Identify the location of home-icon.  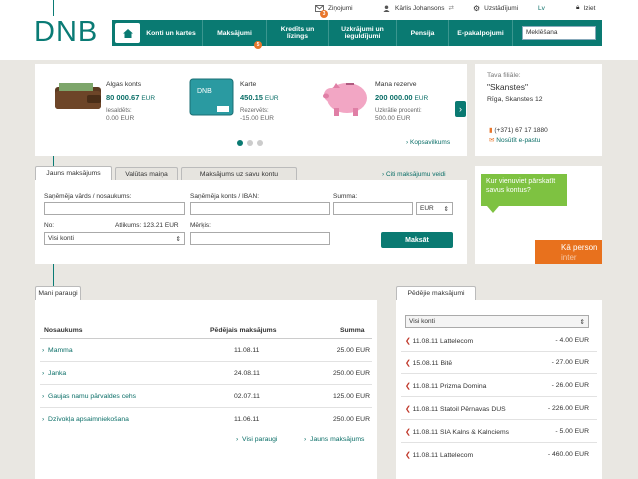
(127, 33).